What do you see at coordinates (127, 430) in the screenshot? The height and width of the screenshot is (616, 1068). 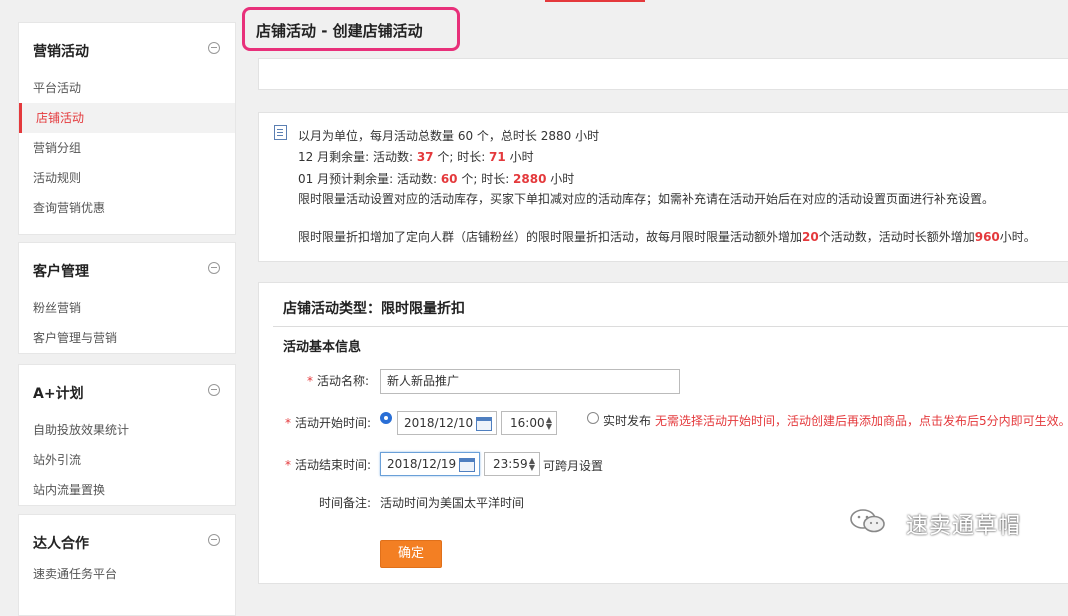 I see `sidebar-item-self-service-stats: 自助投放效果统计` at bounding box center [127, 430].